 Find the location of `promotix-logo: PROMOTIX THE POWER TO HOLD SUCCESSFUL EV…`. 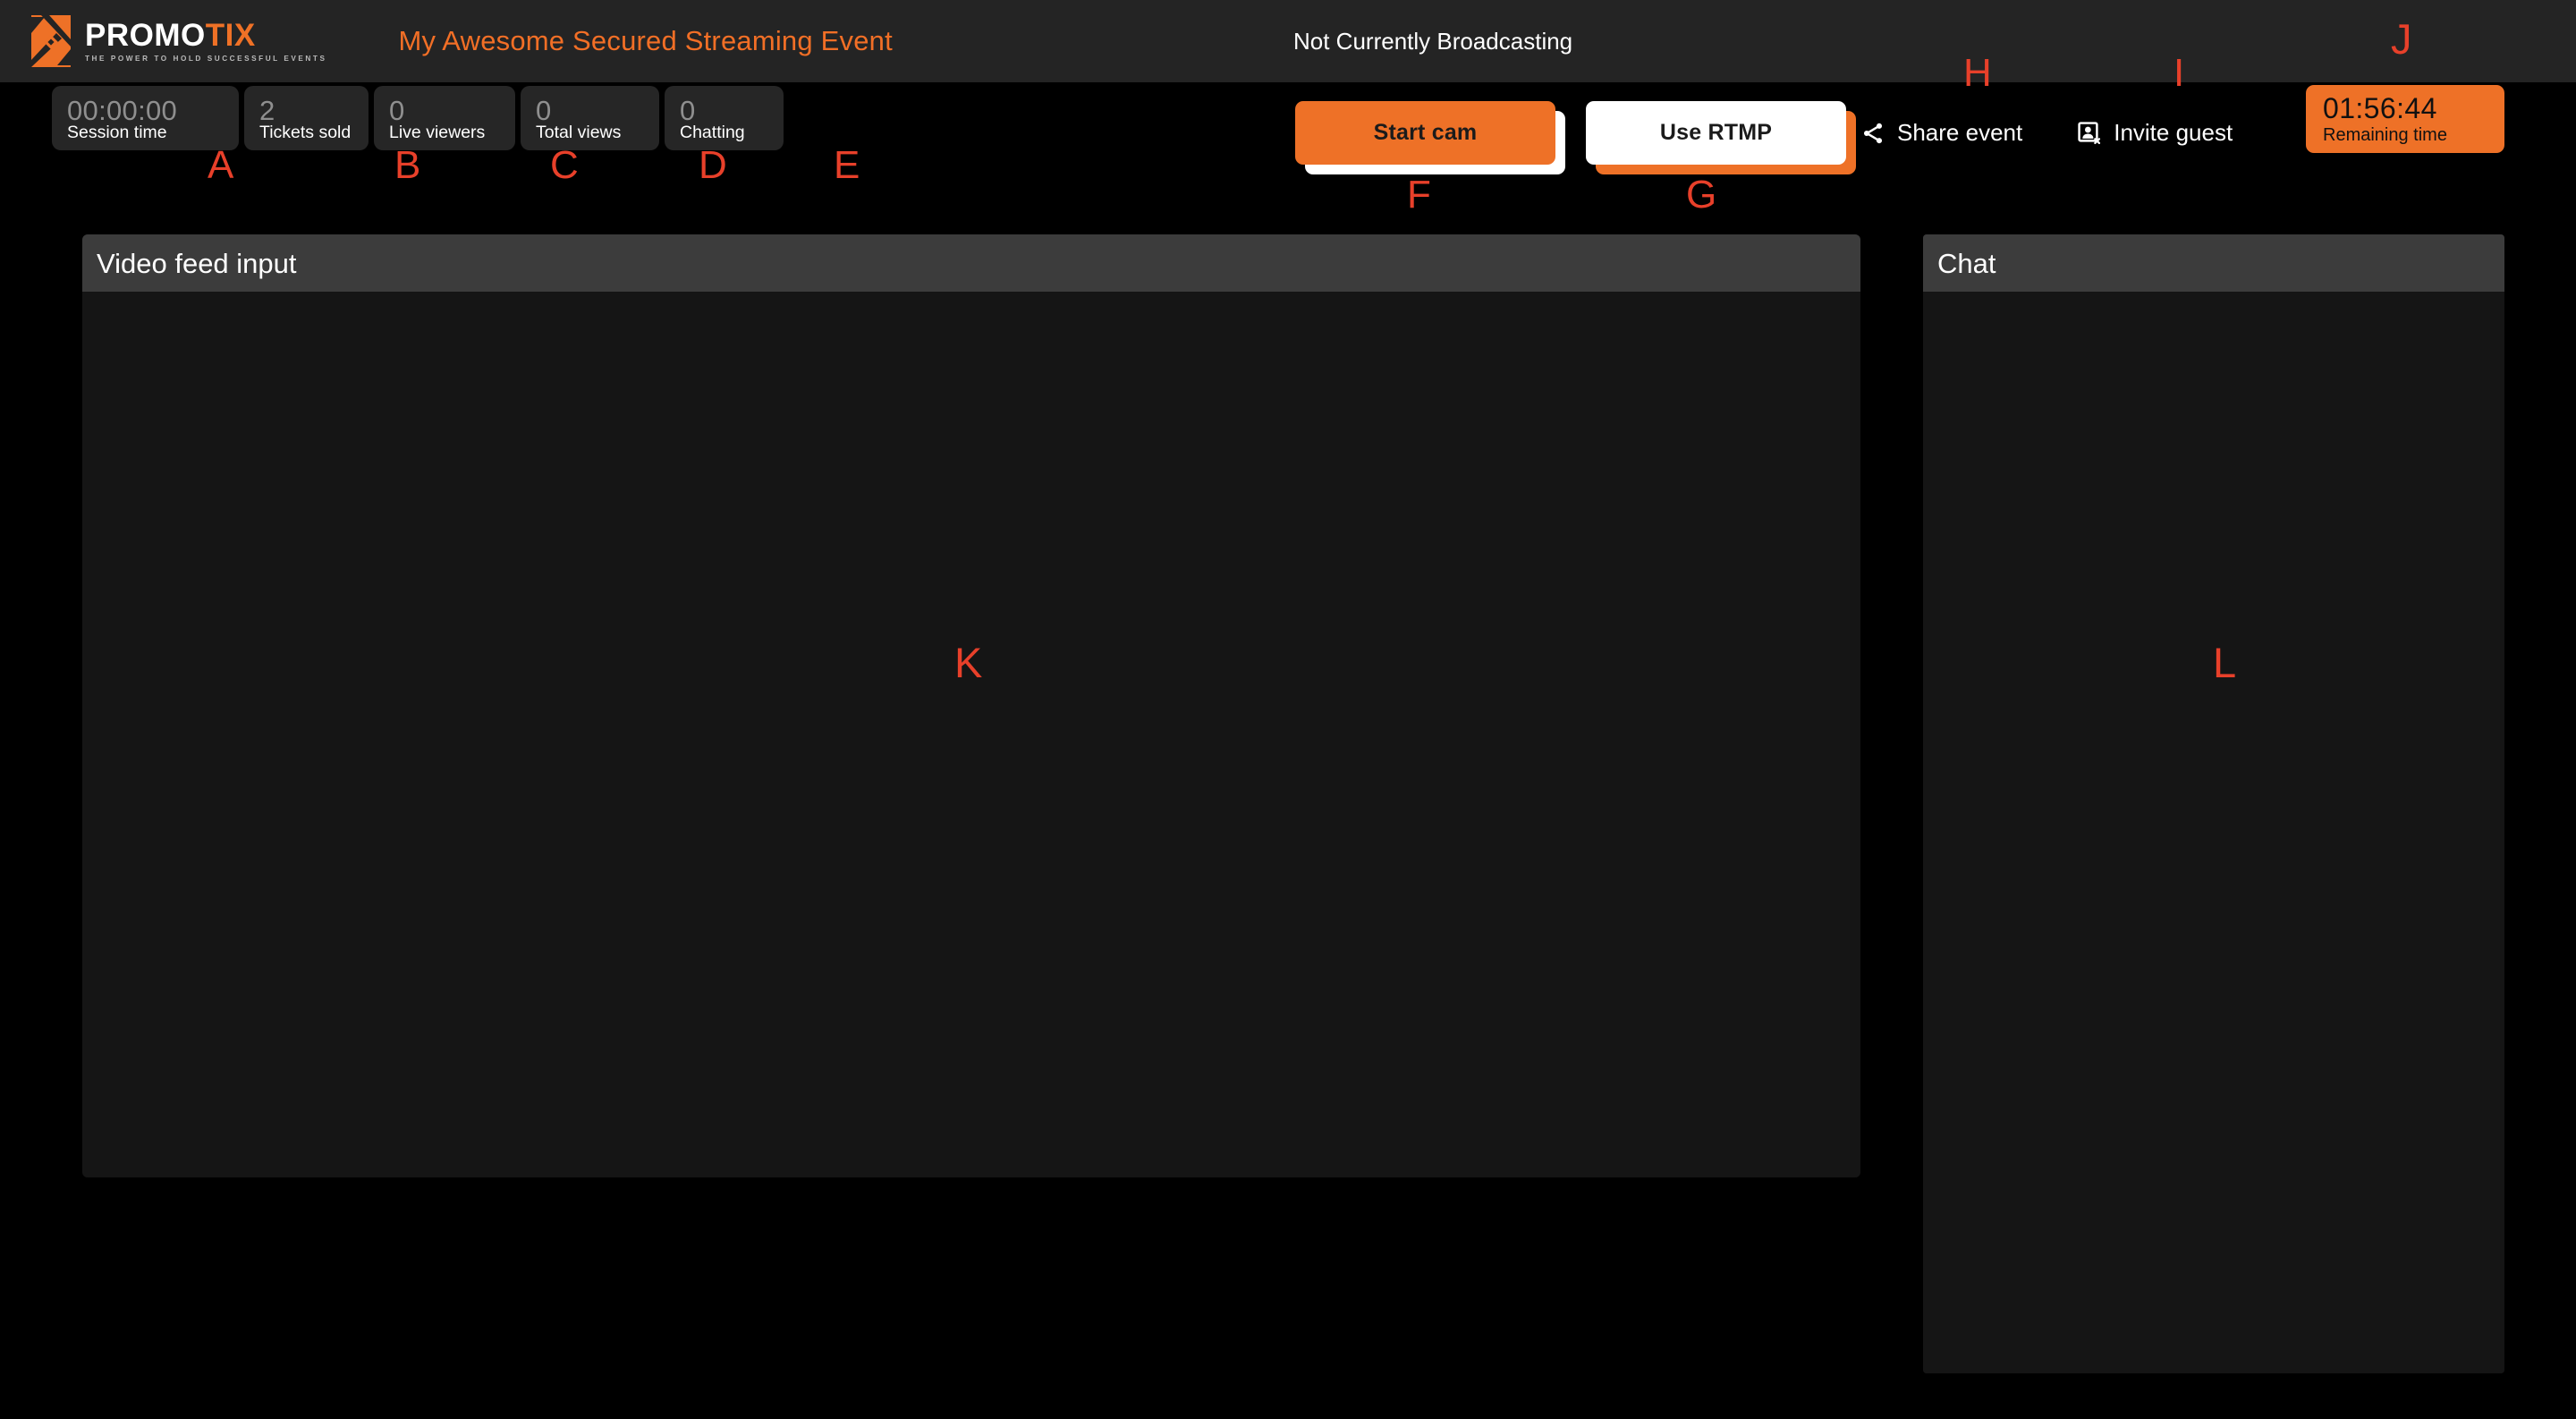

promotix-logo: PROMOTIX THE POWER TO HOLD SUCCESSFUL EV… is located at coordinates (178, 41).